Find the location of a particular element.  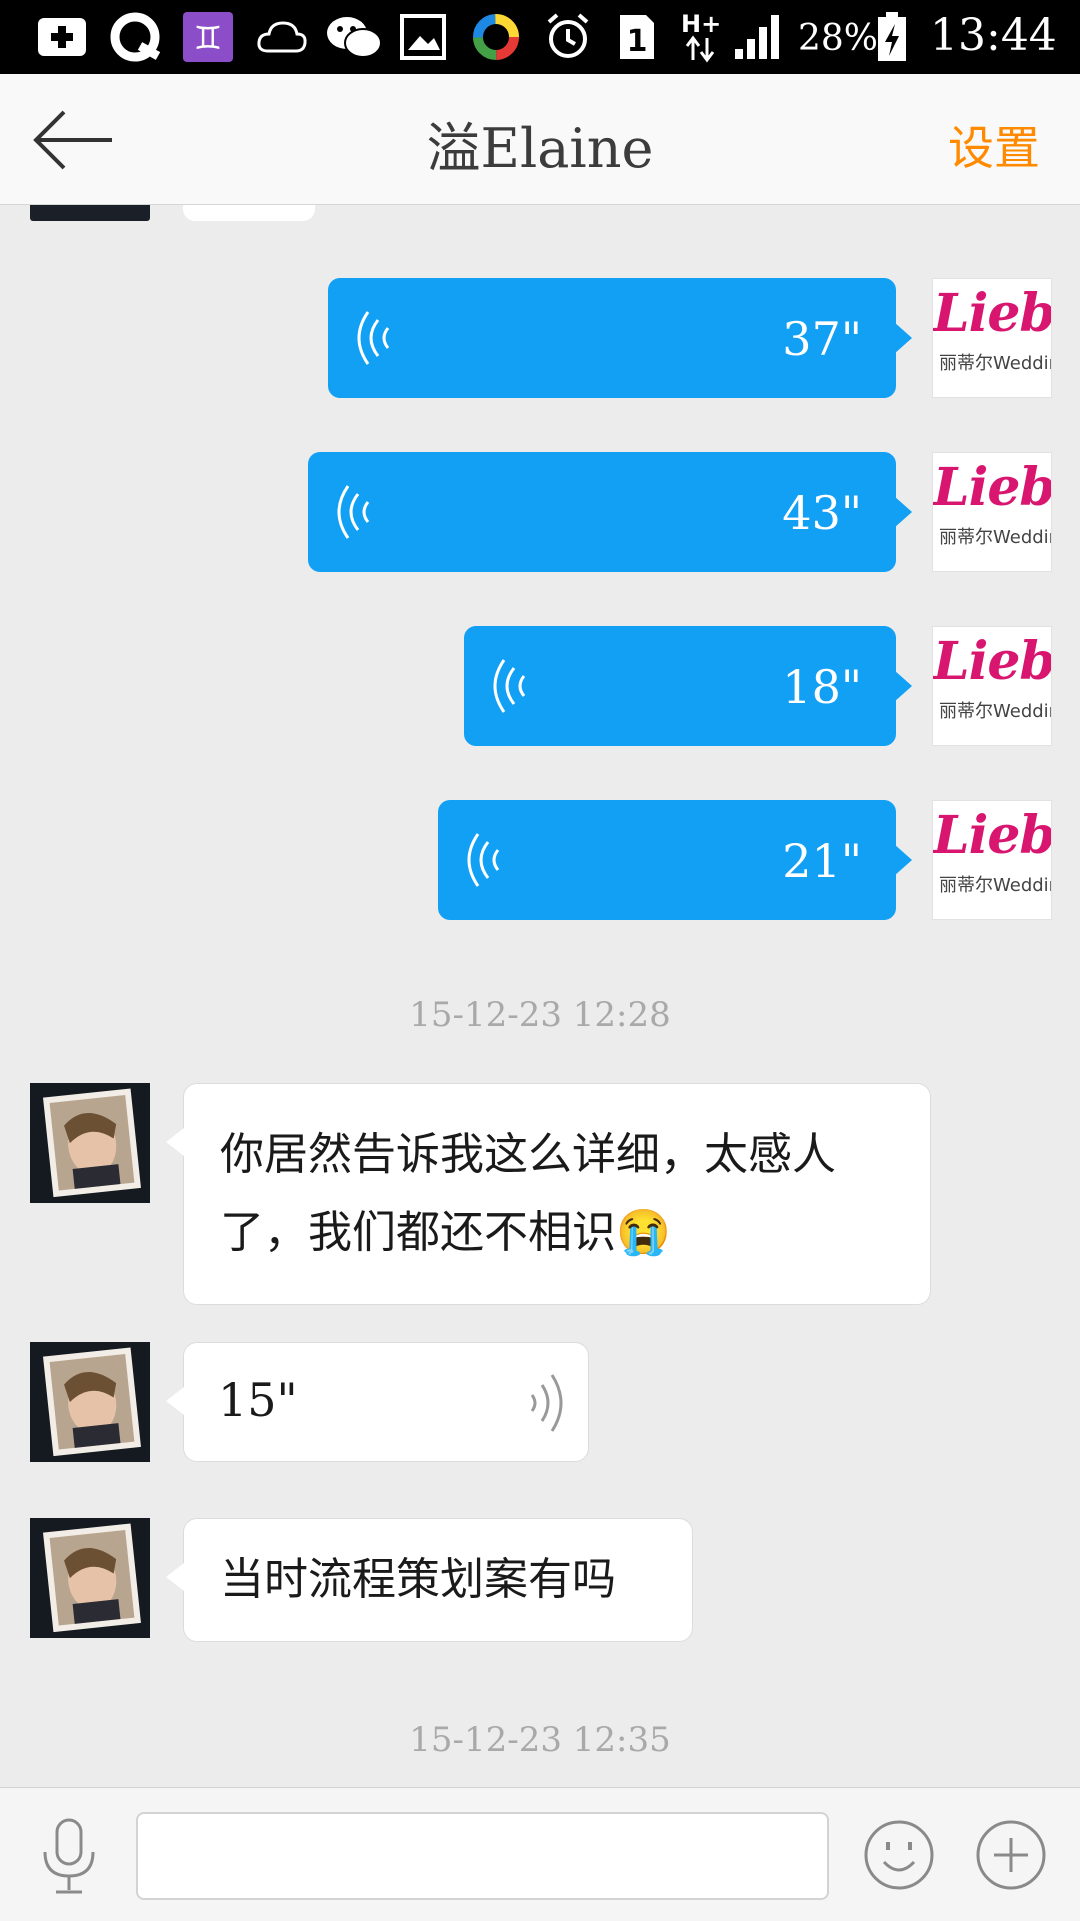

microphone-icon is located at coordinates (69, 1856).